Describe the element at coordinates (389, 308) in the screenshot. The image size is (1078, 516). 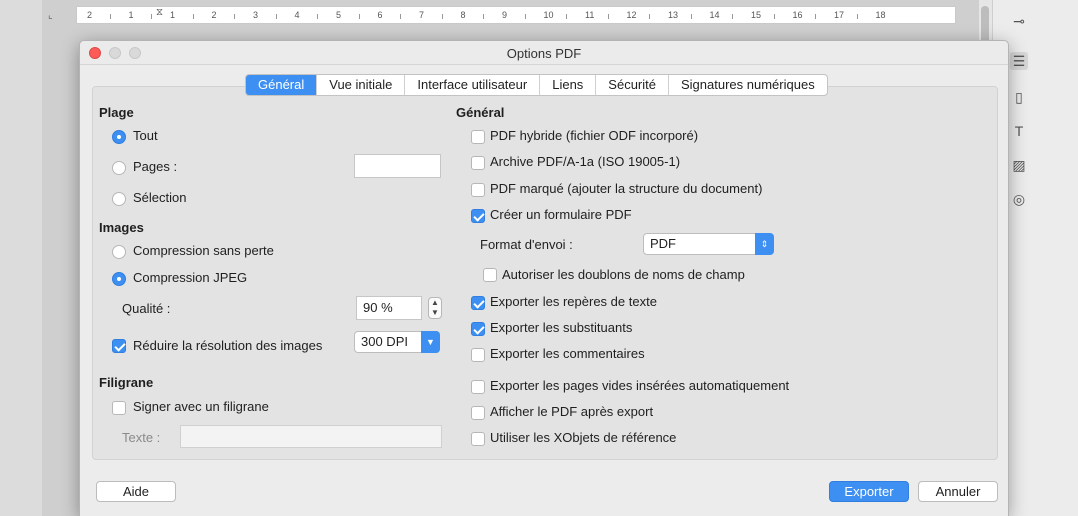
I see `quality-input: 90 %` at that location.